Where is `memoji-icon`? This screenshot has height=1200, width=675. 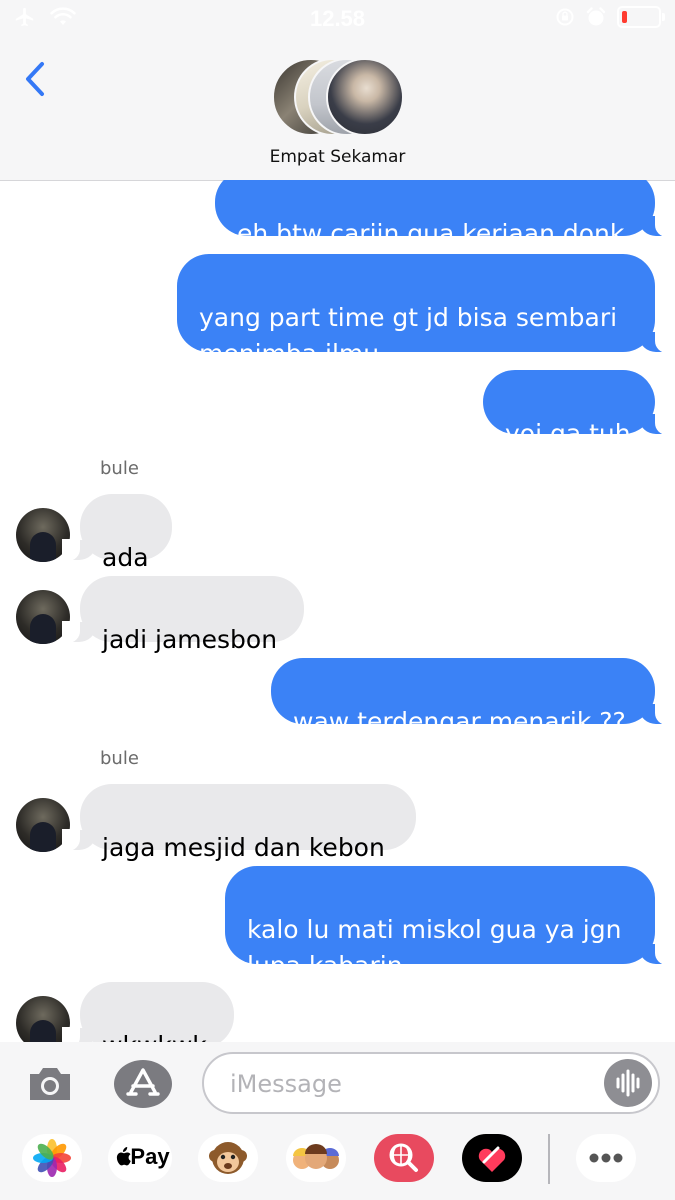 memoji-icon is located at coordinates (316, 1156).